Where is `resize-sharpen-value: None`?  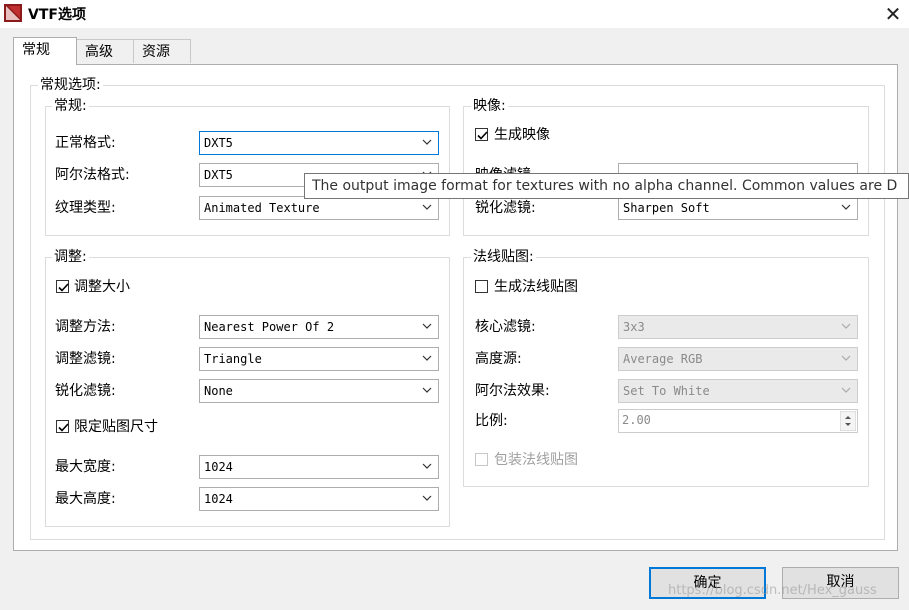
resize-sharpen-value: None is located at coordinates (218, 391).